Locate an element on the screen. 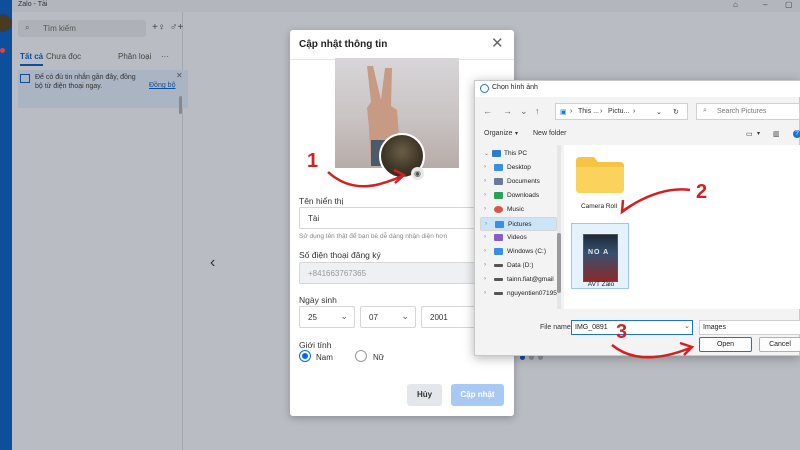 This screenshot has height=450, width=800. annotation-step-3: 3 is located at coordinates (622, 332).